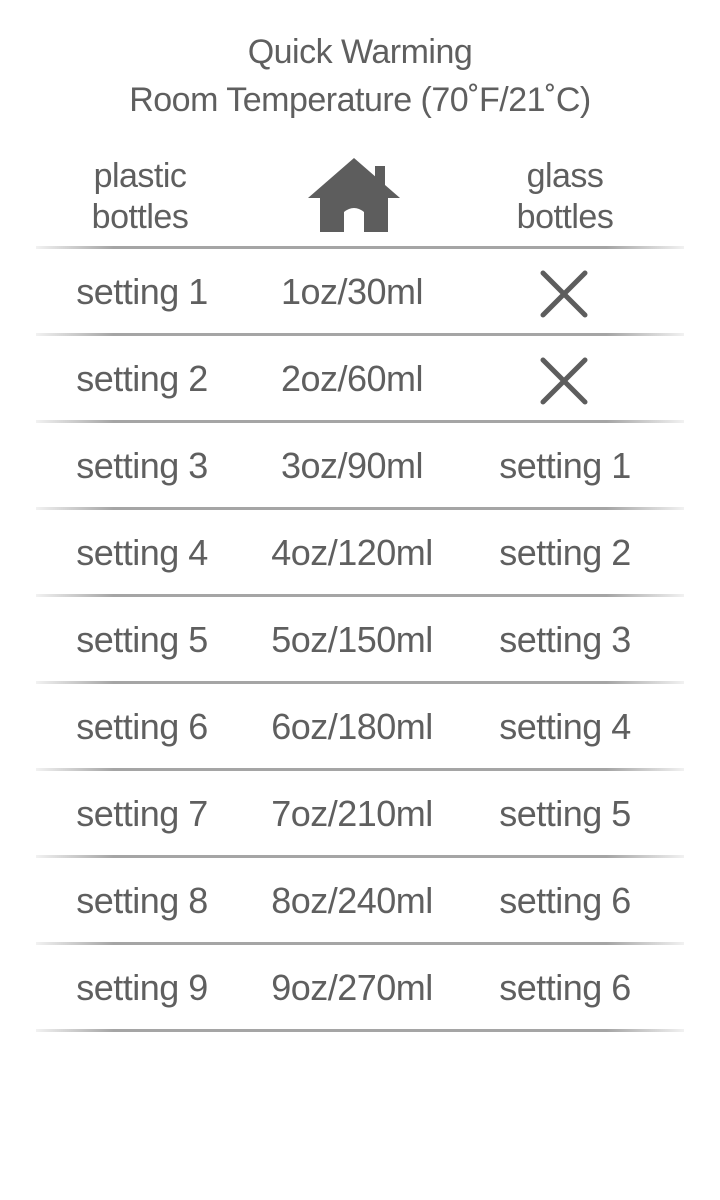  I want to click on volume-cell: 4oz/120ml, so click(352, 552).